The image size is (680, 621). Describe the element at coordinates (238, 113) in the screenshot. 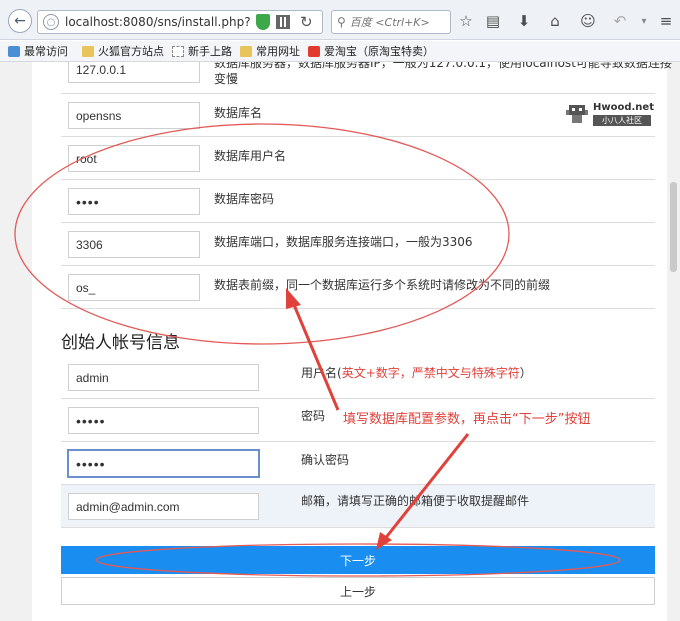

I see `db-name-desc: 数据库名` at that location.